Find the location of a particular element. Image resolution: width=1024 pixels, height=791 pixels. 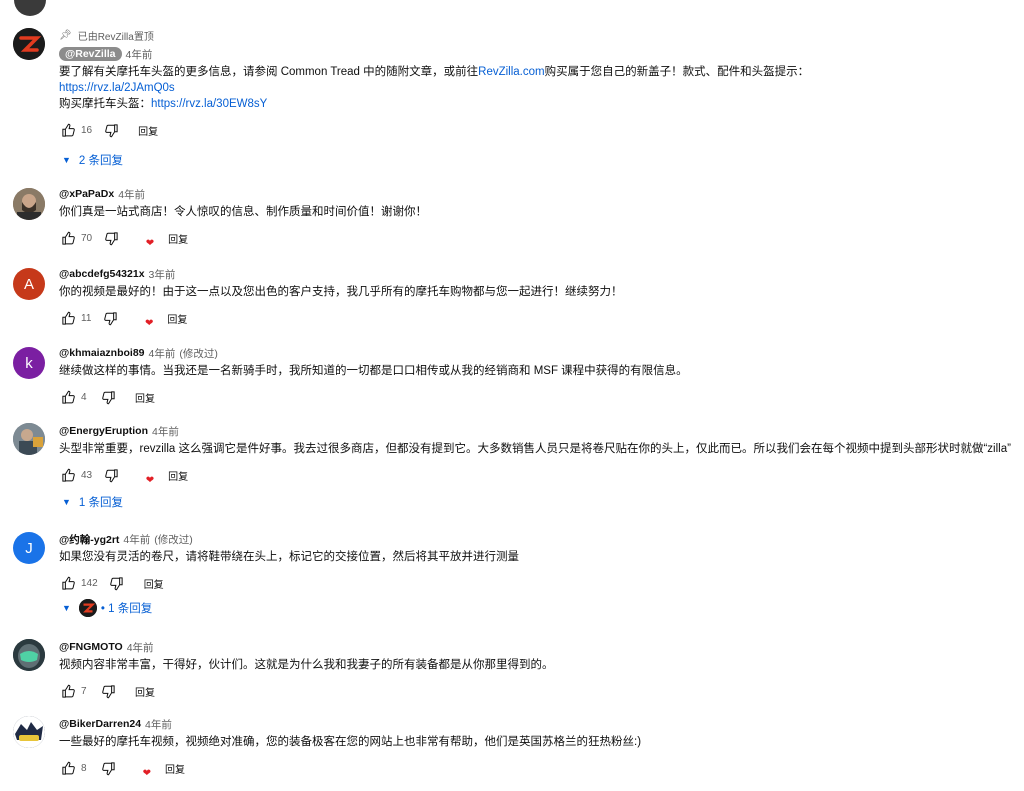

helmet-photo-icon is located at coordinates (29, 655).